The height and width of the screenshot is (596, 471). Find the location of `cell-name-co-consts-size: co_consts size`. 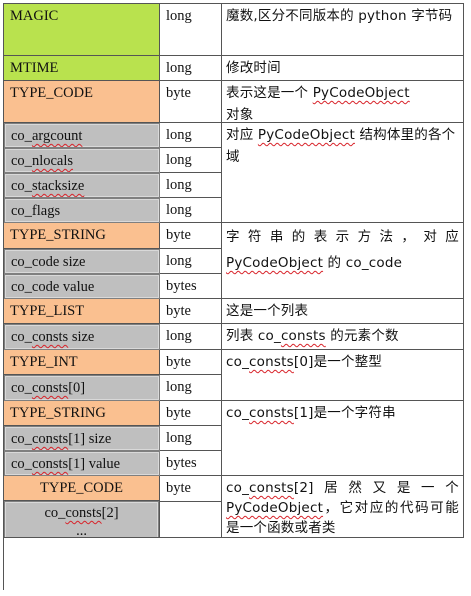

cell-name-co-consts-size: co_consts size is located at coordinates (82, 337).